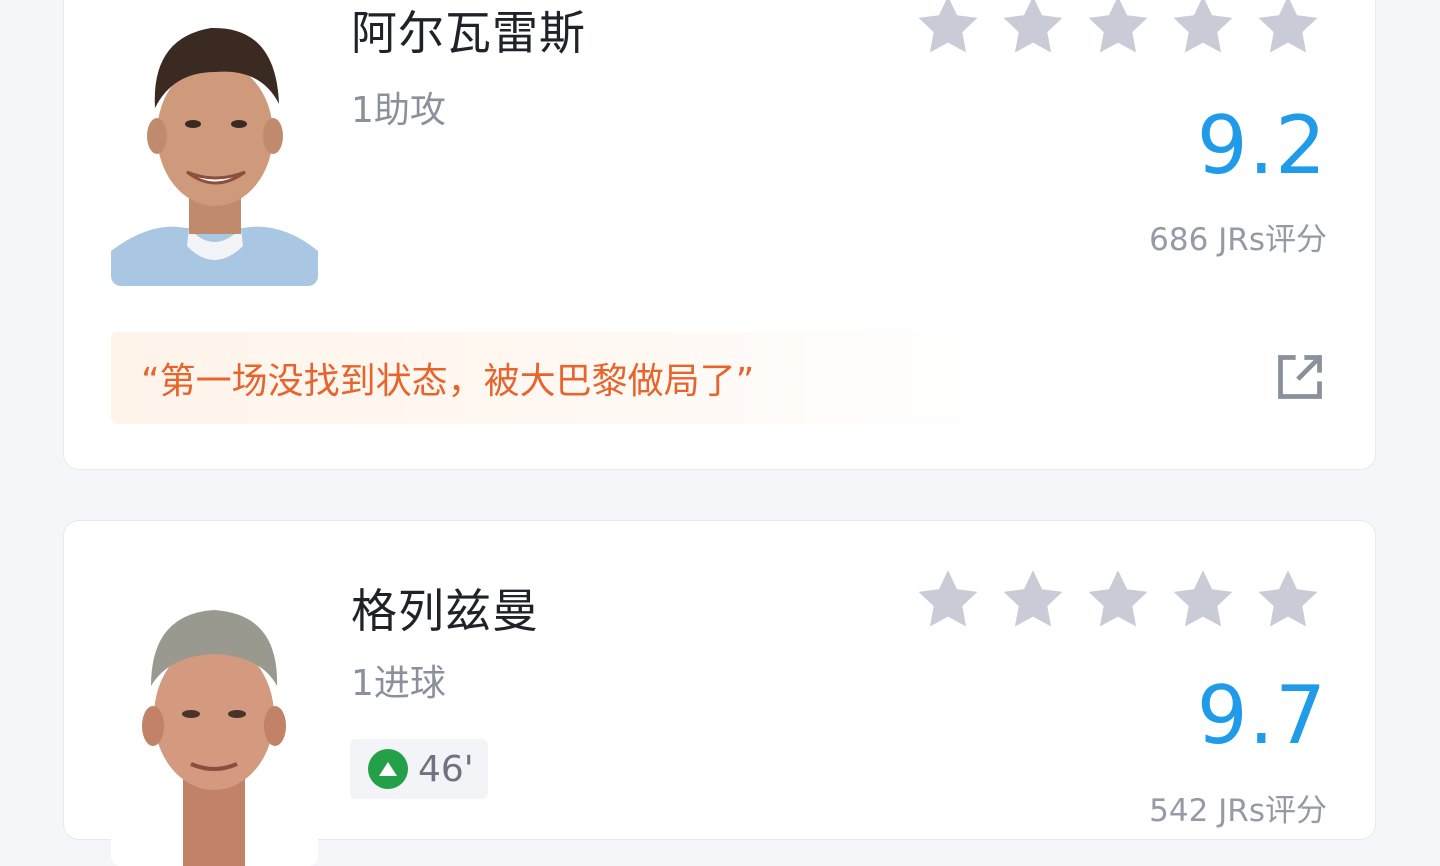 This screenshot has height=866, width=1440. Describe the element at coordinates (1300, 377) in the screenshot. I see `share-external-icon` at that location.